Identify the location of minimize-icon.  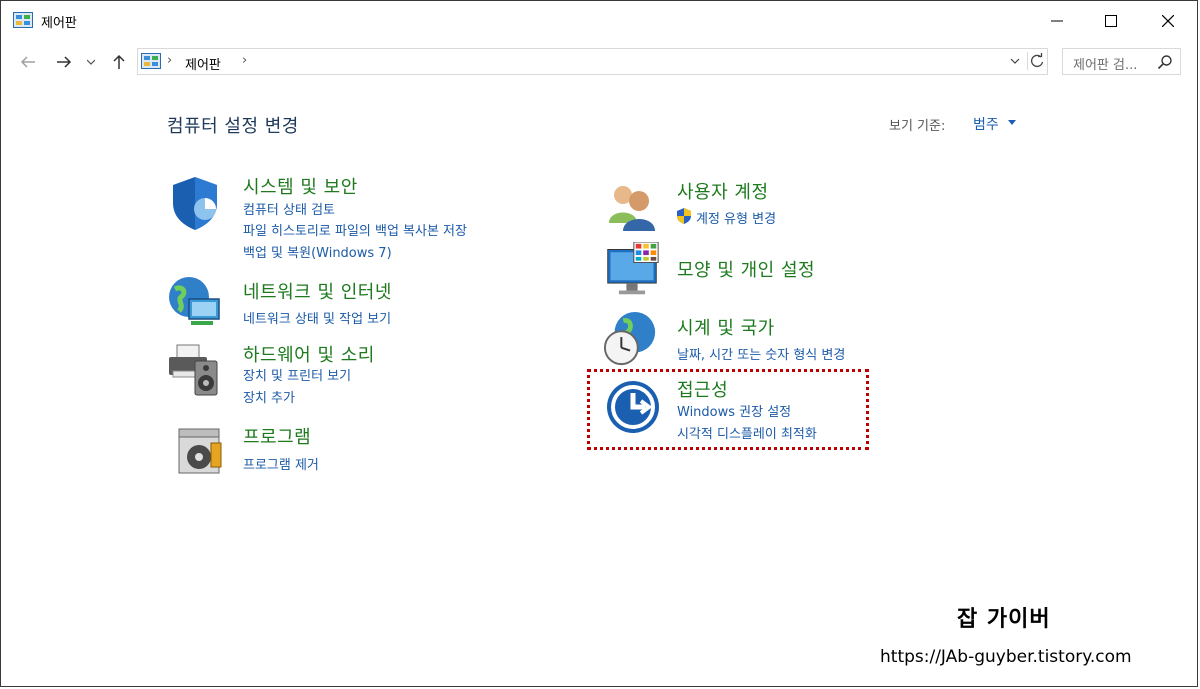
(1057, 21).